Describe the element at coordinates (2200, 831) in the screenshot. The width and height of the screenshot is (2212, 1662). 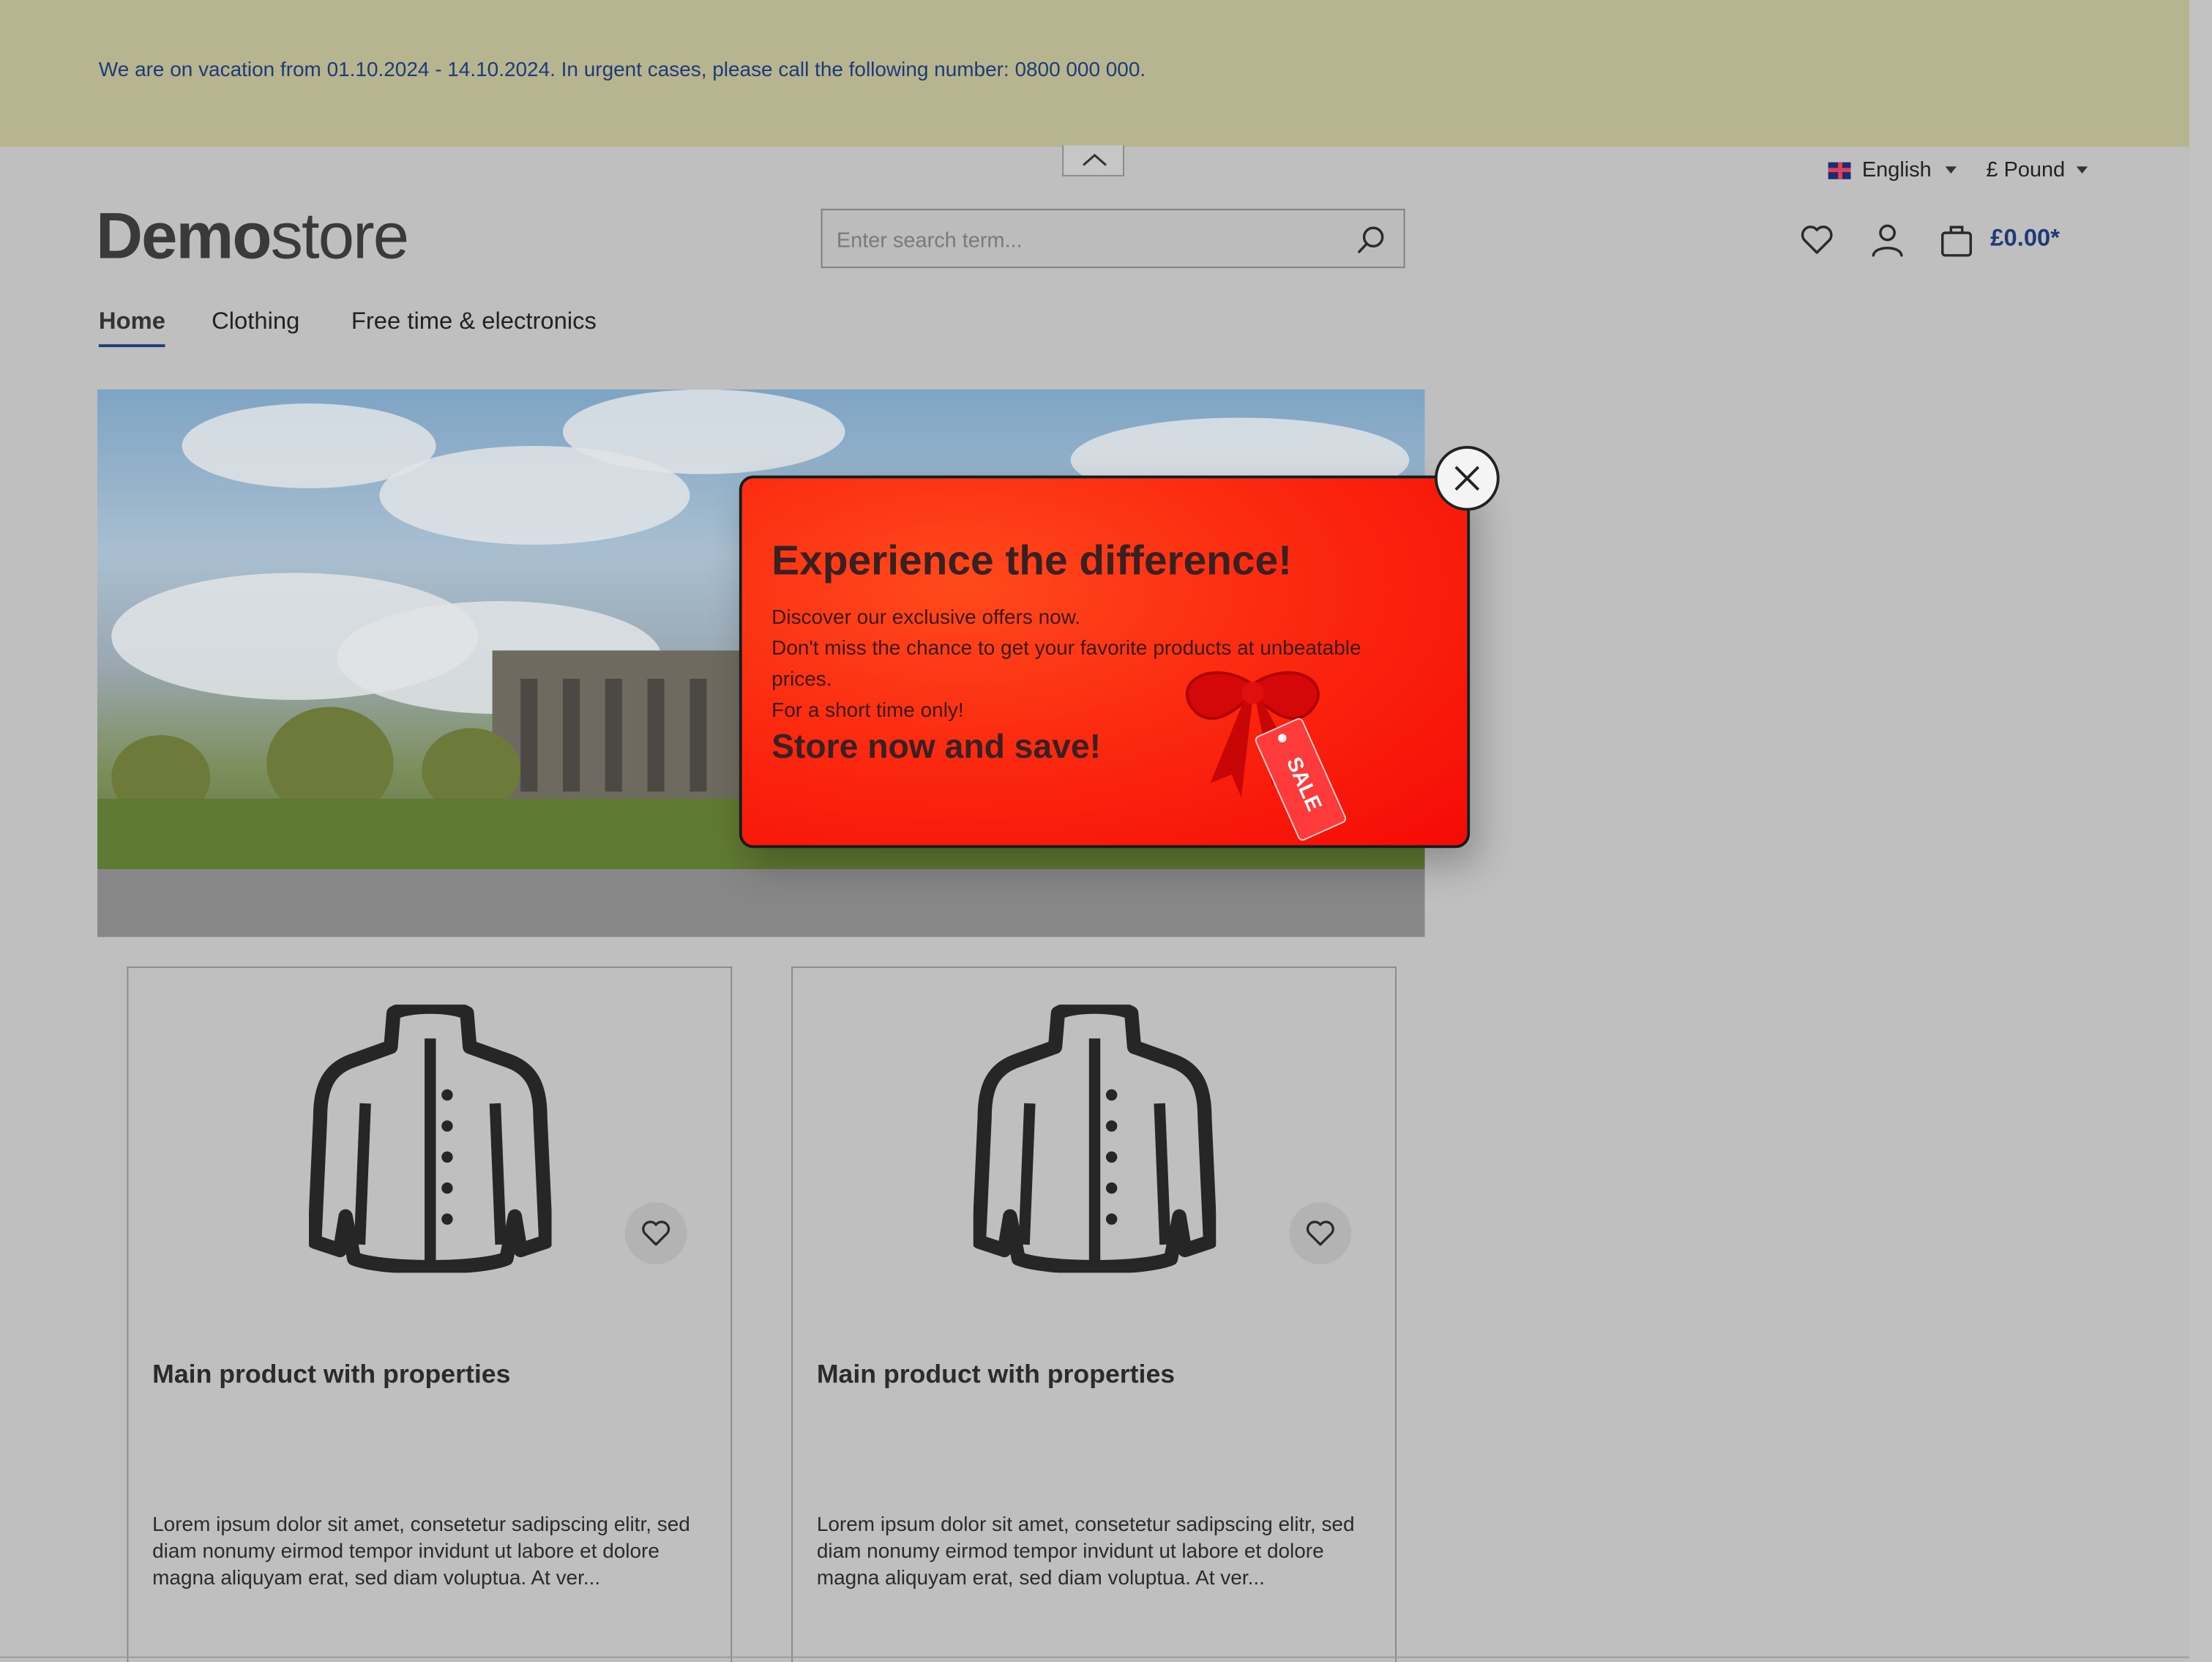
I see `scrollbar-track` at that location.